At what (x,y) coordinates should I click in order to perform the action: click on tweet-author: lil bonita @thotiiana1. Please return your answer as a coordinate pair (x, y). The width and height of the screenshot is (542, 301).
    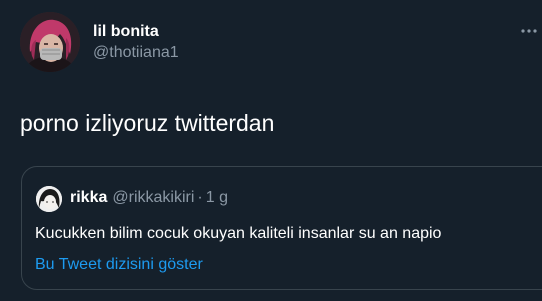
    Looking at the image, I should click on (136, 42).